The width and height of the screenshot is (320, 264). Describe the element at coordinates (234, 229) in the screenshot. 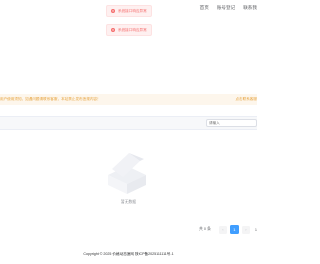

I see `page-number-current: 1` at that location.